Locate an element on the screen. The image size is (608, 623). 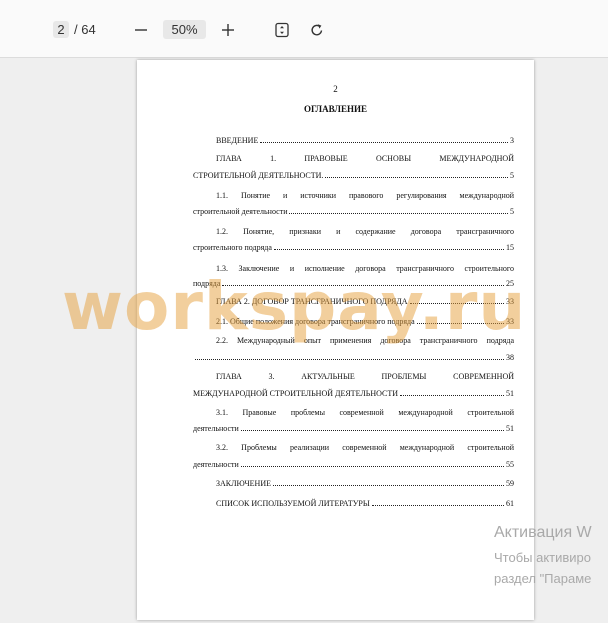
toc-entry-s32: деятельности 55 is located at coordinates (353, 465).